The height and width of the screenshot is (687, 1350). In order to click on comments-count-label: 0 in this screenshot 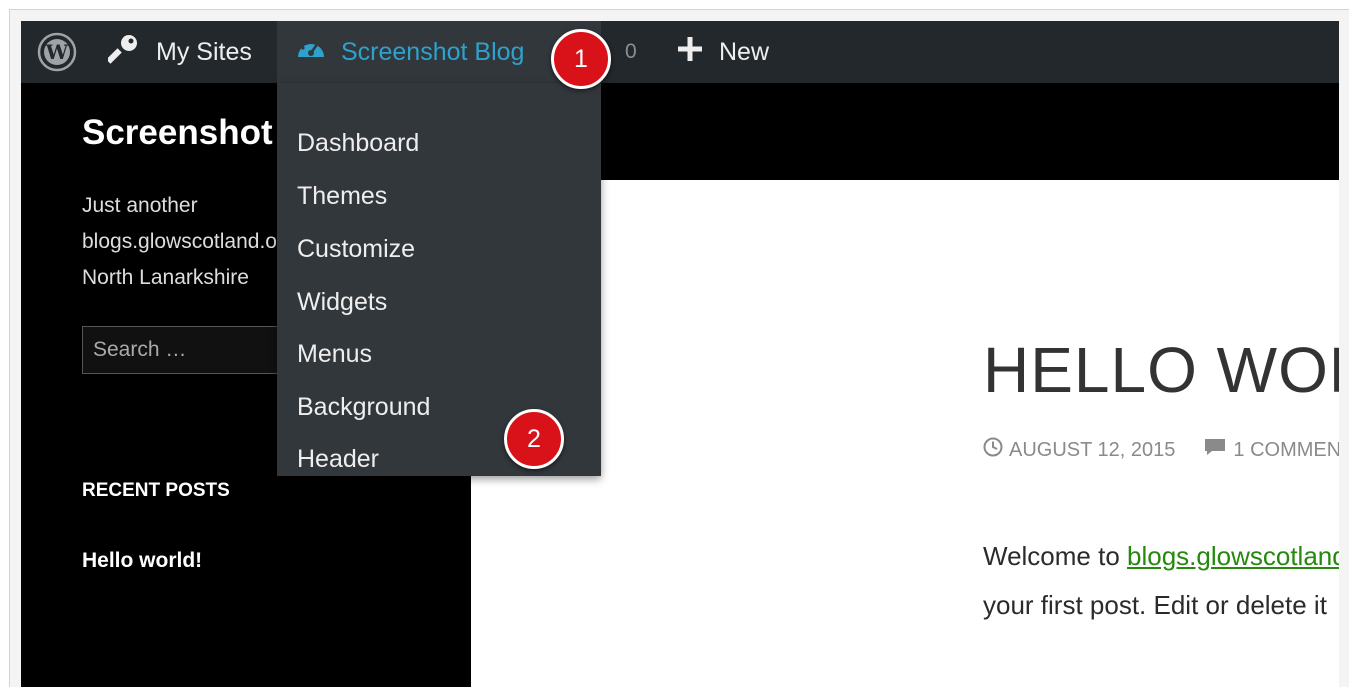, I will do `click(631, 51)`.